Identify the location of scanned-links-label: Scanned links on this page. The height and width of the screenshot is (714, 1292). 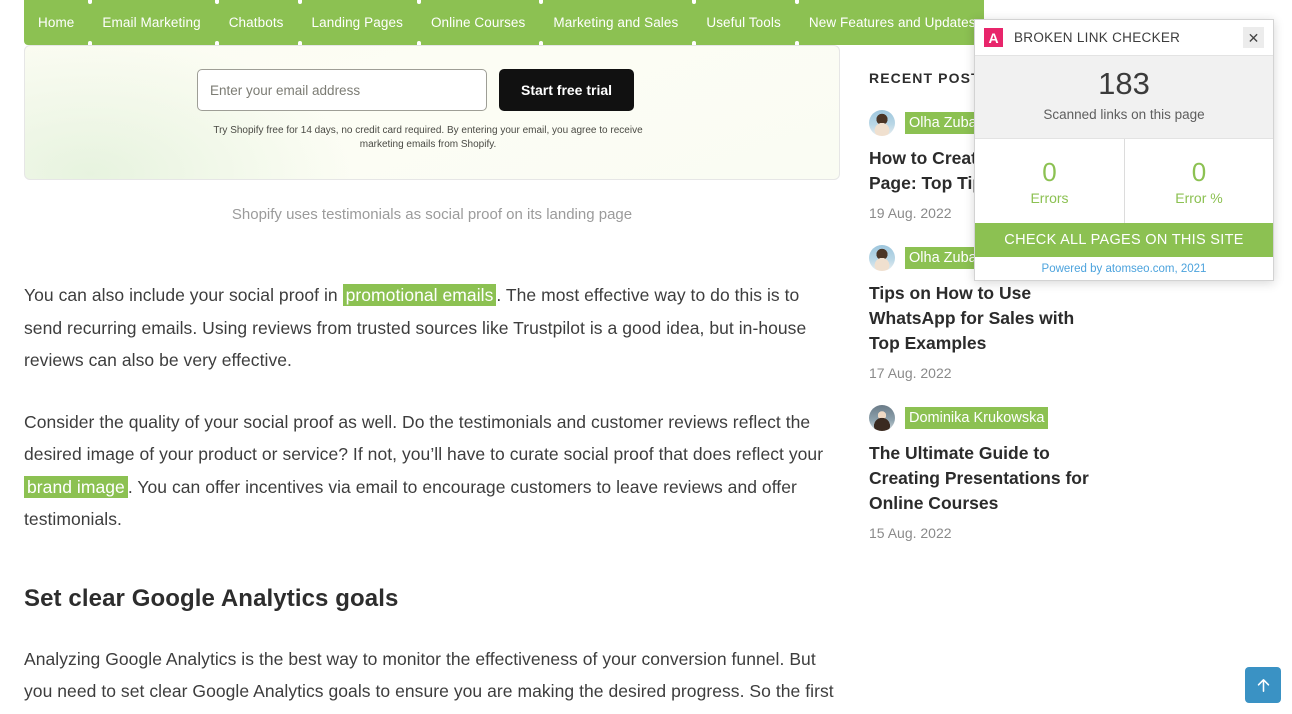
(1124, 114).